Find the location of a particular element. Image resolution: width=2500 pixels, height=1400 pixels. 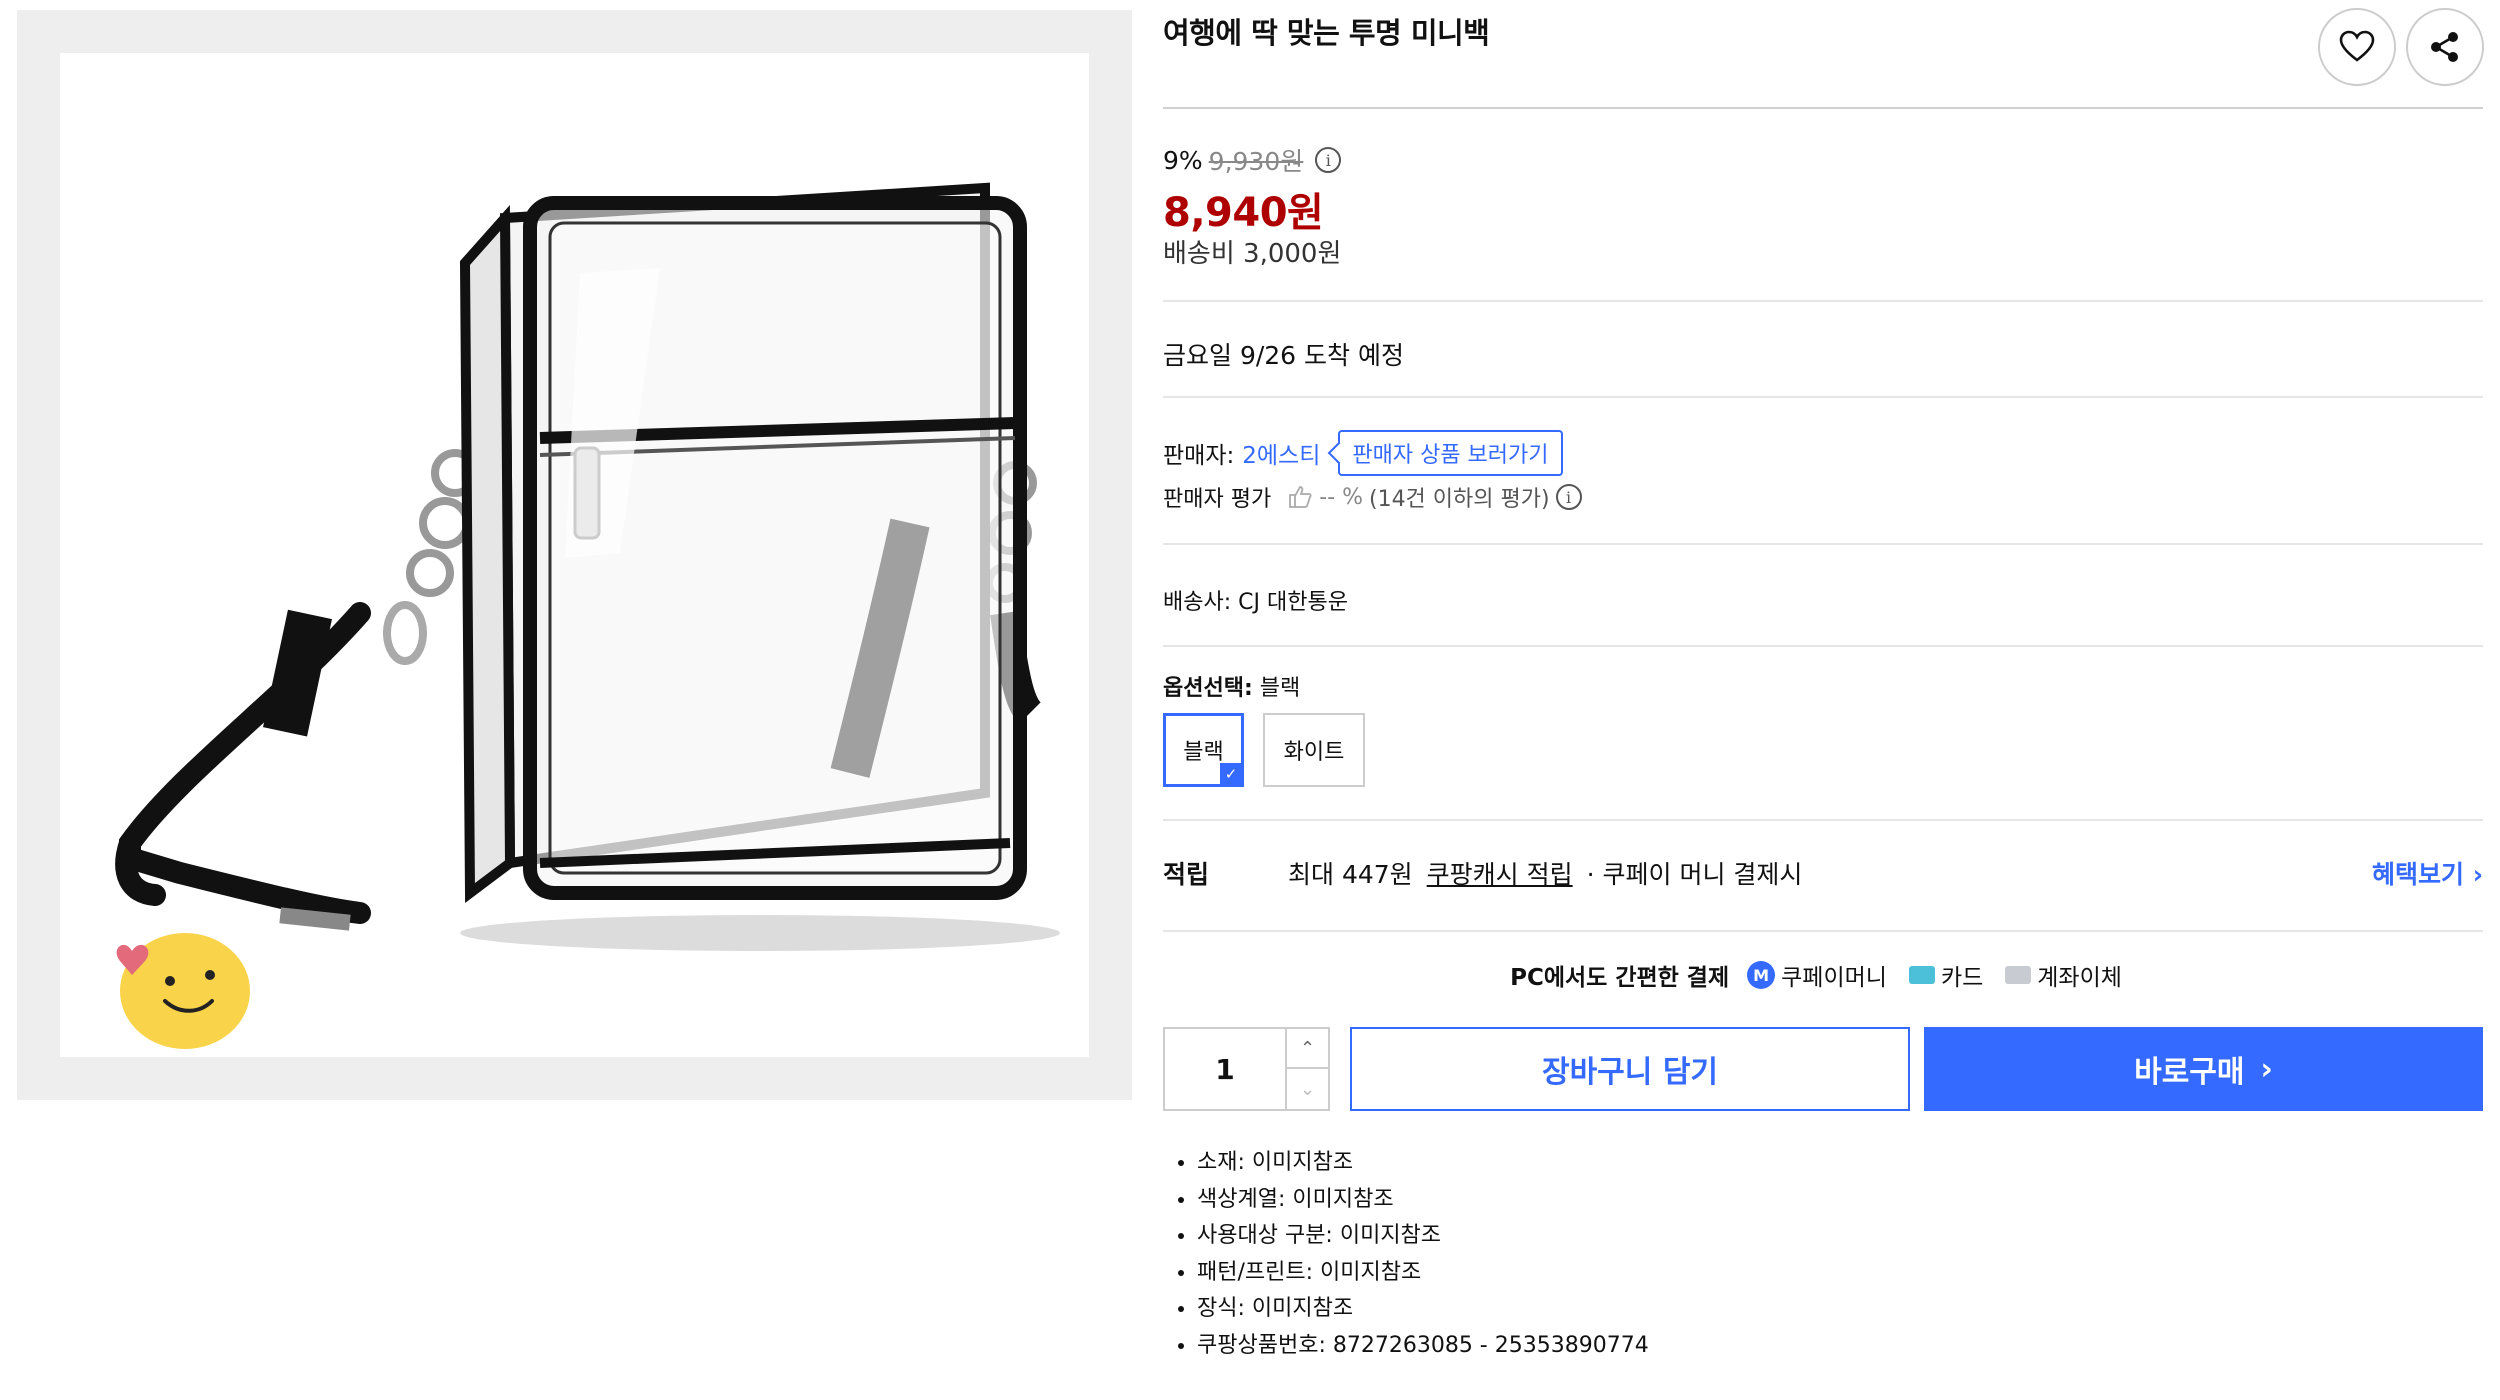

shipping-fee: 배송비 3,000원 is located at coordinates (1252, 254).